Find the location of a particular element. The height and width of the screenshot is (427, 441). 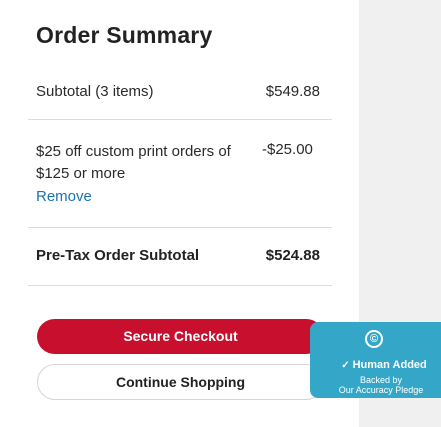

badge-subtitle: Backed by Our Accuracy Pledge is located at coordinates (381, 385).